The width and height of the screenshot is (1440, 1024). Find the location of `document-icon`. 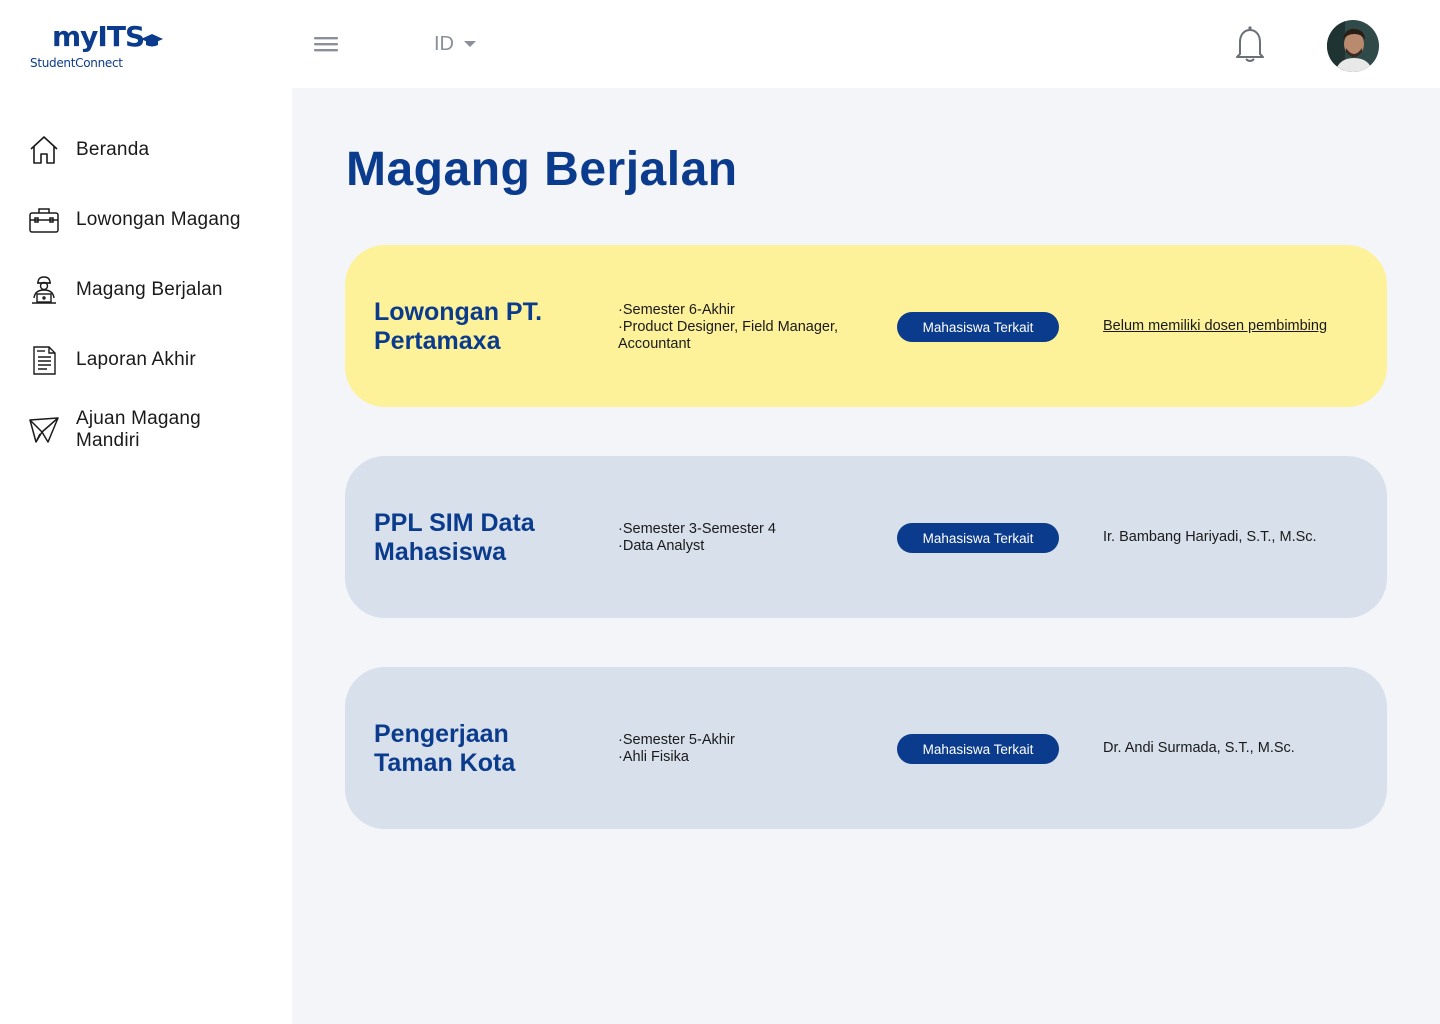

document-icon is located at coordinates (44, 360).